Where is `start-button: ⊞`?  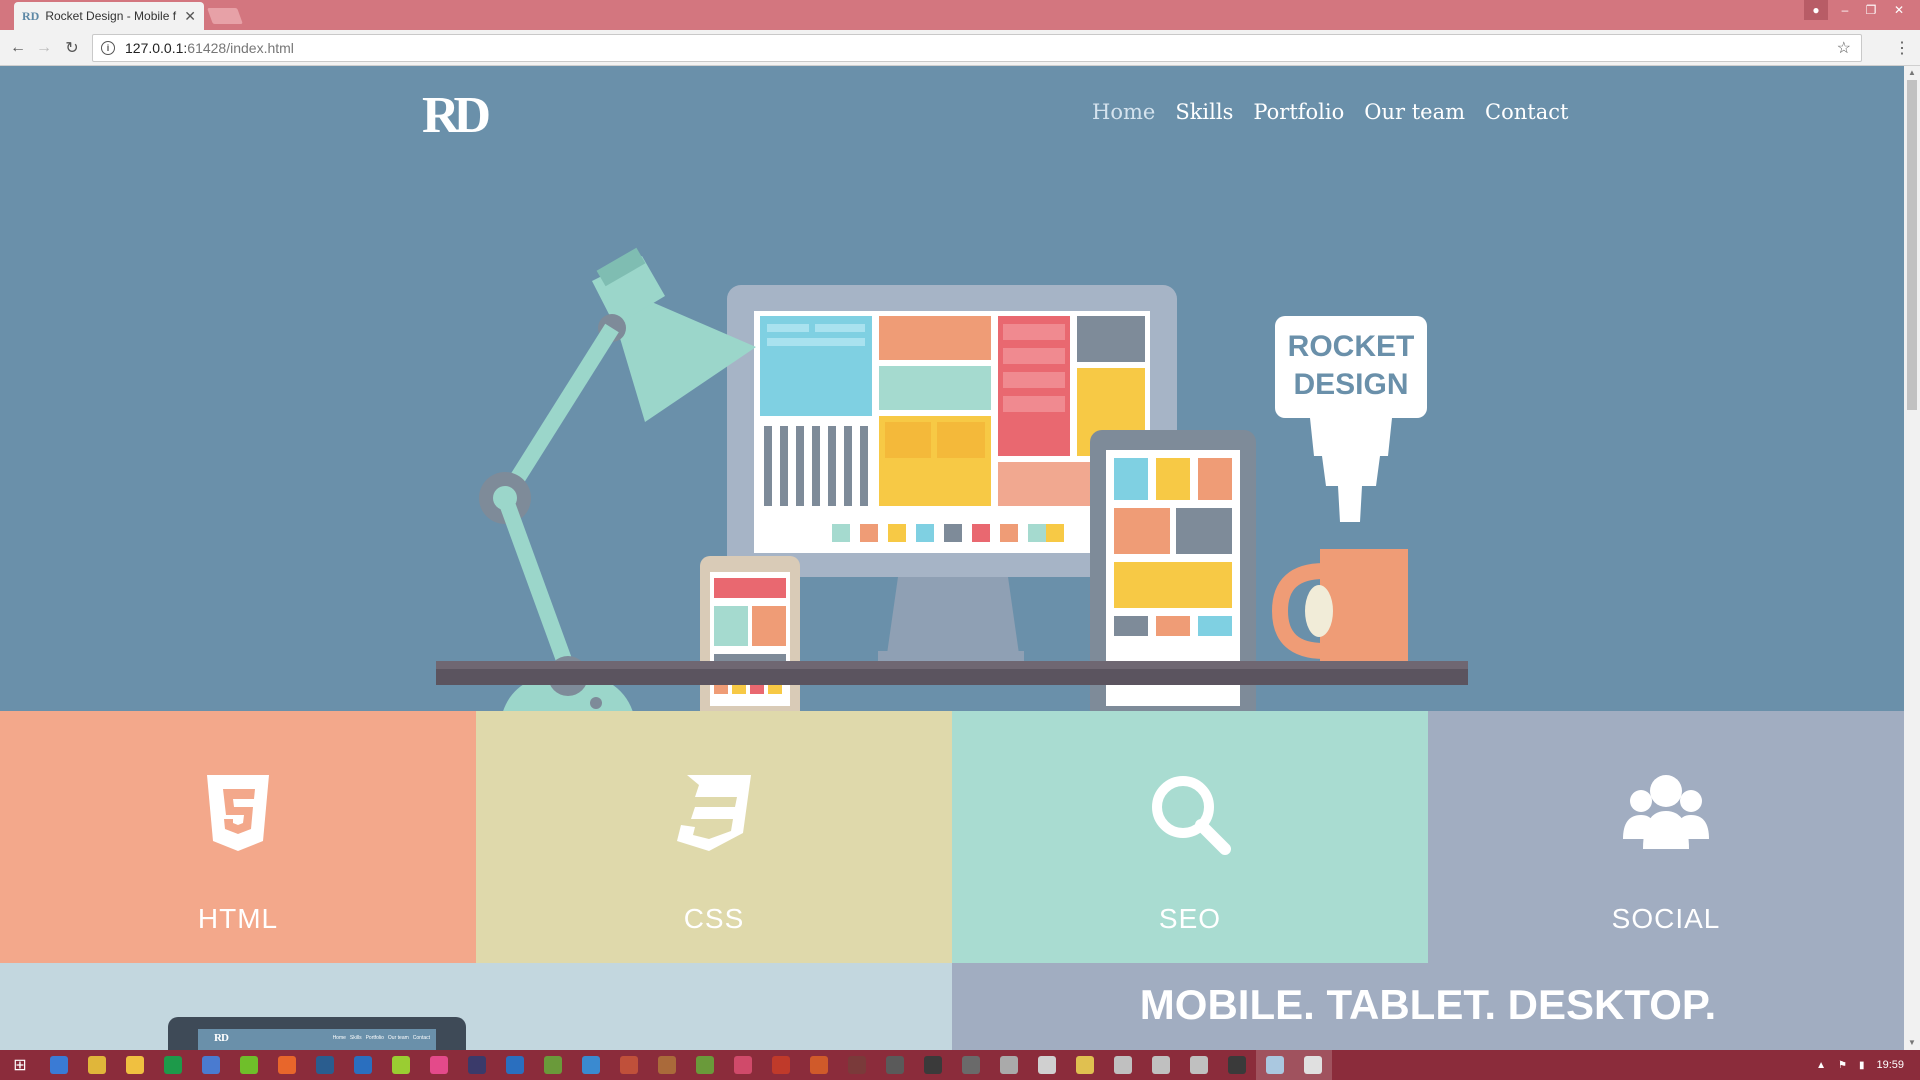 start-button: ⊞ is located at coordinates (20, 1065).